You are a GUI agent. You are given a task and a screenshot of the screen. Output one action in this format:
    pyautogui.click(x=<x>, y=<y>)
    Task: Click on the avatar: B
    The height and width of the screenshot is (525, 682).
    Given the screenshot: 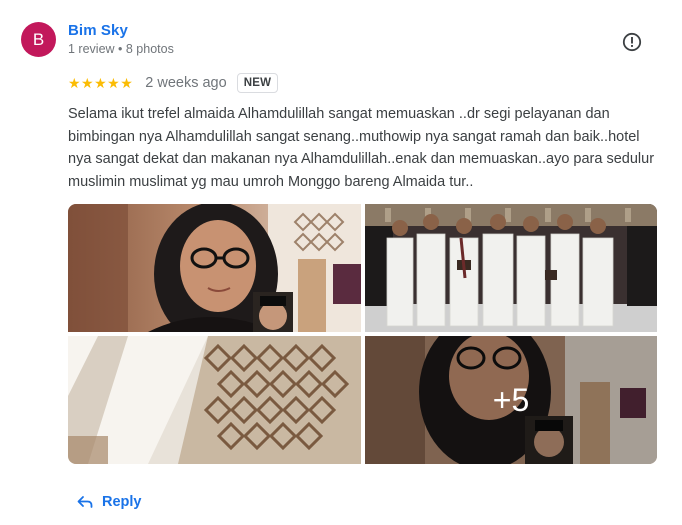 What is the action you would take?
    pyautogui.click(x=38, y=39)
    